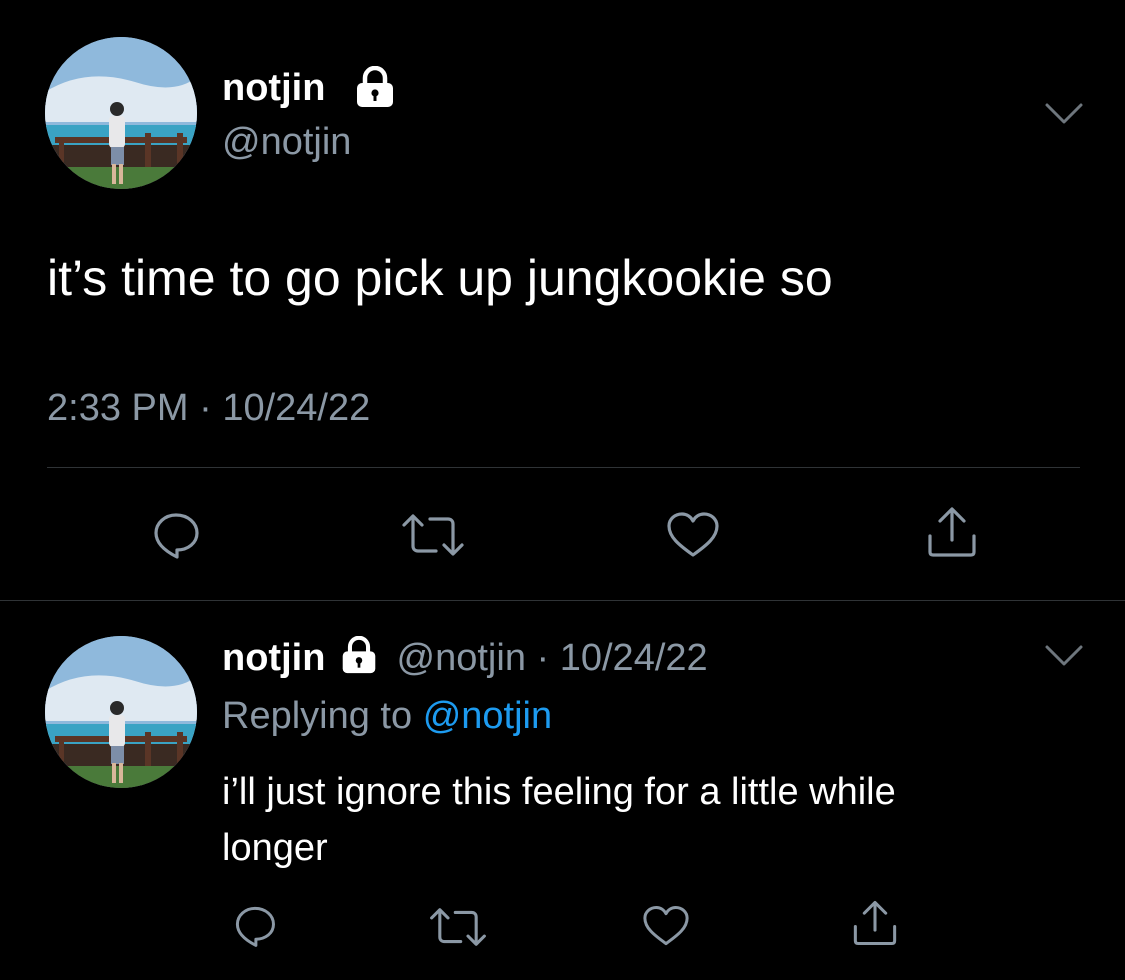  What do you see at coordinates (286, 142) in the screenshot?
I see `handle: @notjin` at bounding box center [286, 142].